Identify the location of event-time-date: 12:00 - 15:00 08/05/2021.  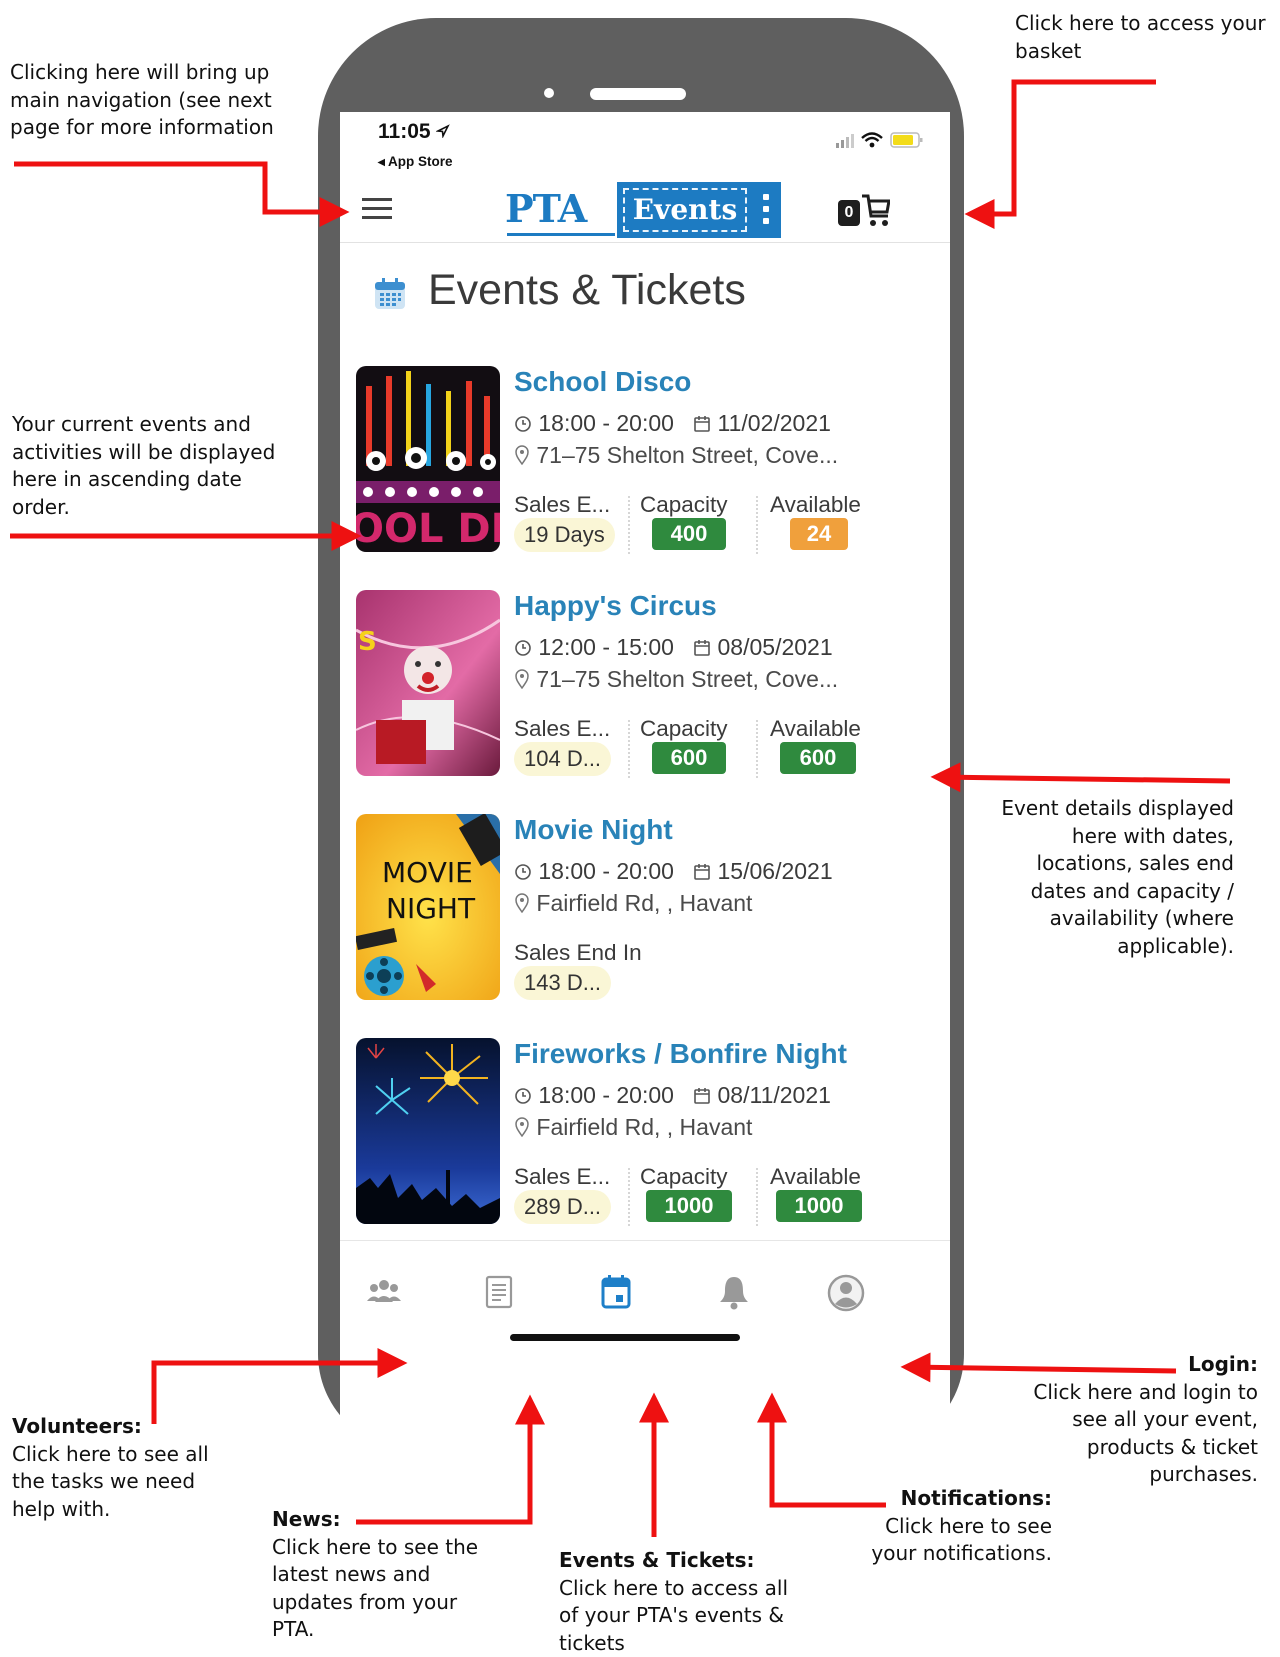
(673, 647).